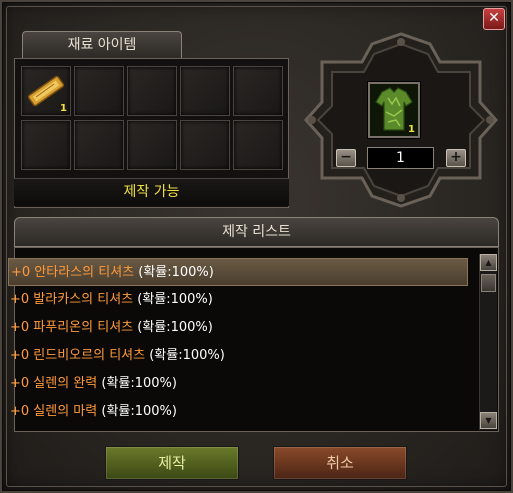 This screenshot has width=513, height=493. I want to click on craft-button: 제작, so click(172, 463).